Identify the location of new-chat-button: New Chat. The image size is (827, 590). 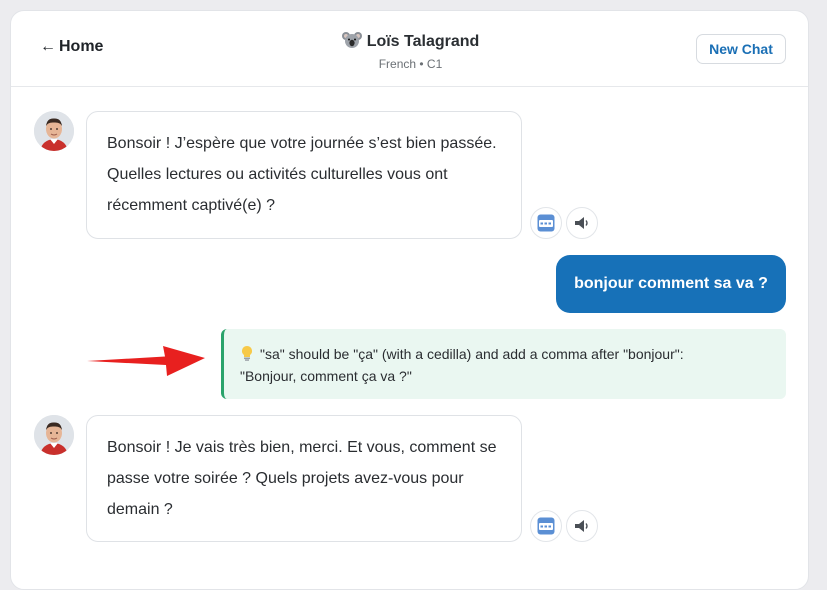
(741, 49).